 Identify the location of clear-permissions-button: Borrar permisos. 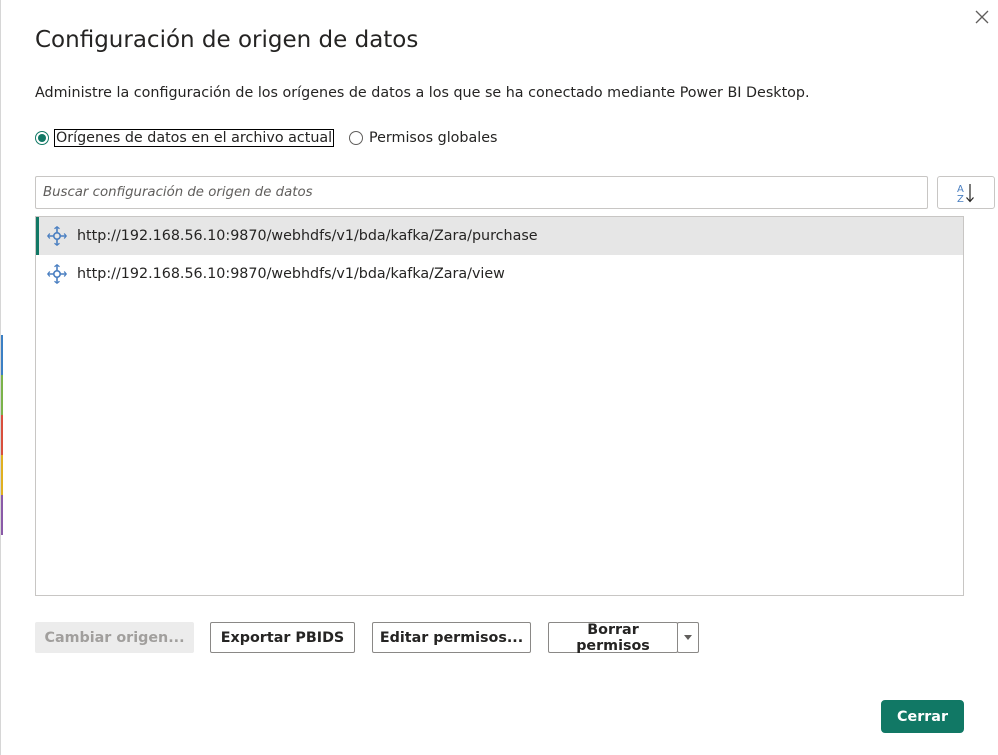
(613, 638).